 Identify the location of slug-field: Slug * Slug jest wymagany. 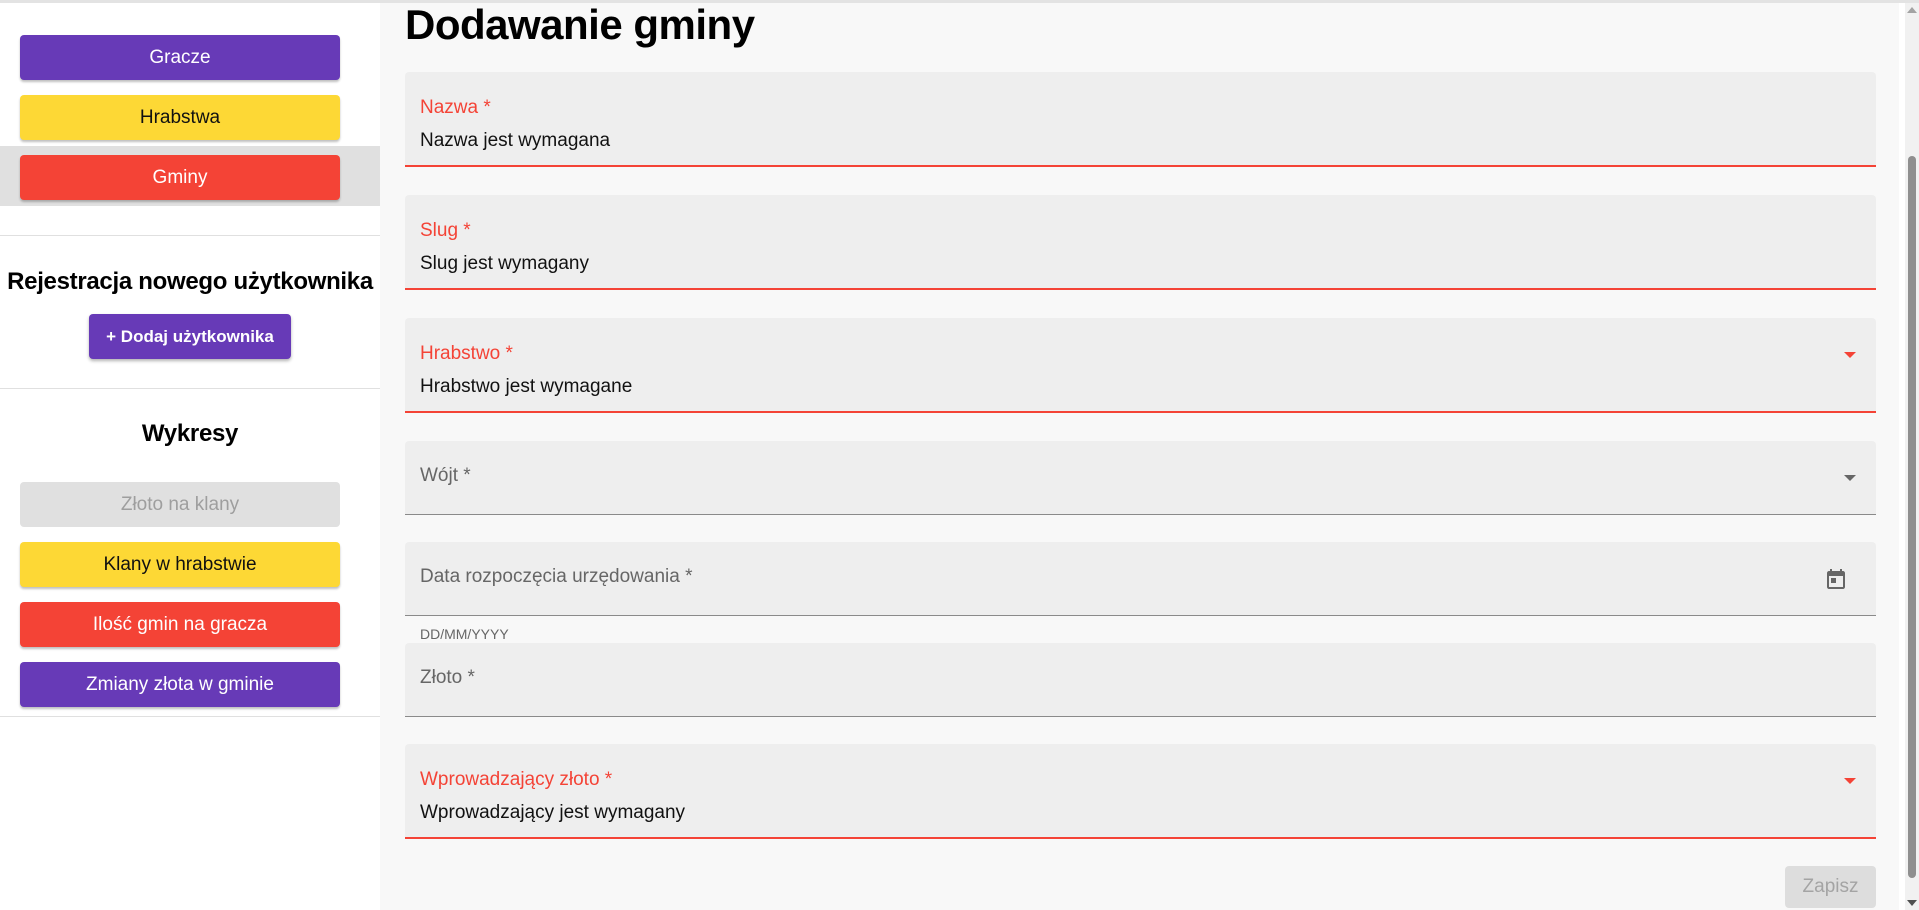
(1140, 242).